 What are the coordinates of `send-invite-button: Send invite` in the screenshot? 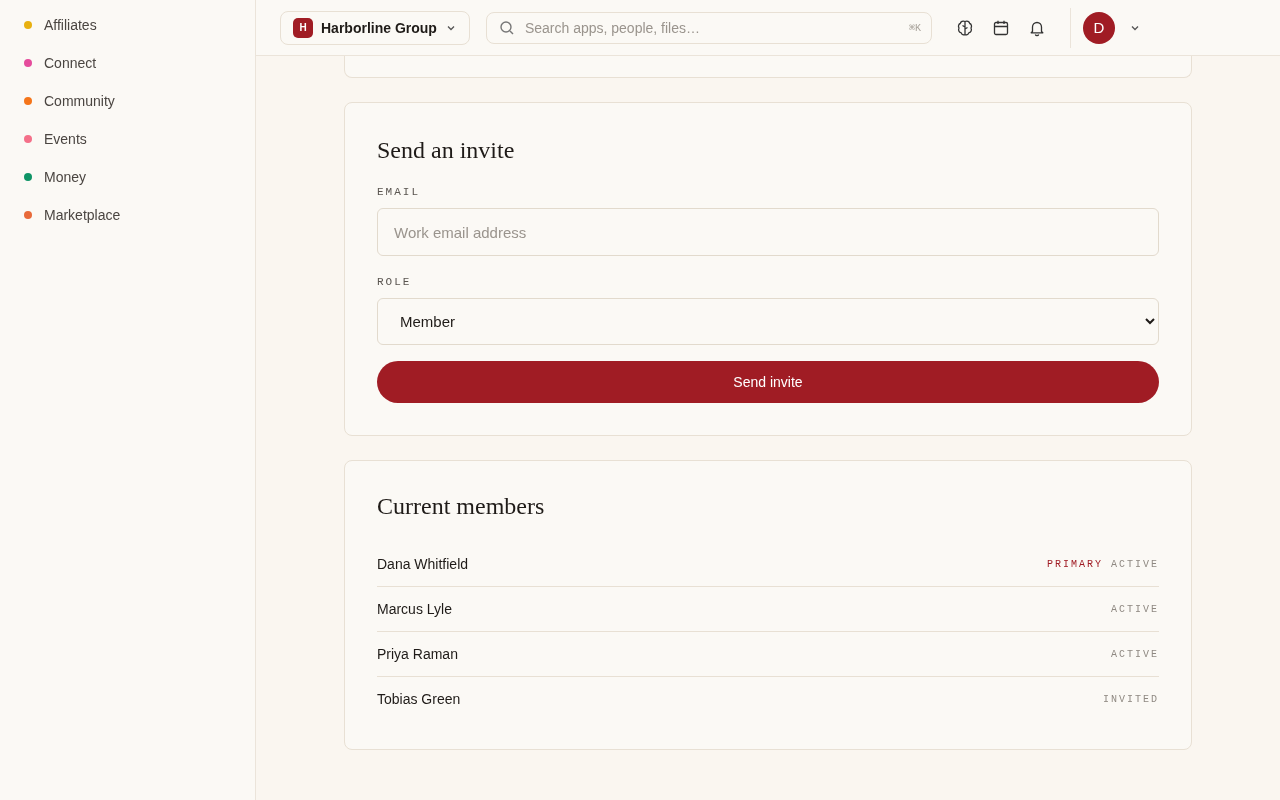 It's located at (768, 382).